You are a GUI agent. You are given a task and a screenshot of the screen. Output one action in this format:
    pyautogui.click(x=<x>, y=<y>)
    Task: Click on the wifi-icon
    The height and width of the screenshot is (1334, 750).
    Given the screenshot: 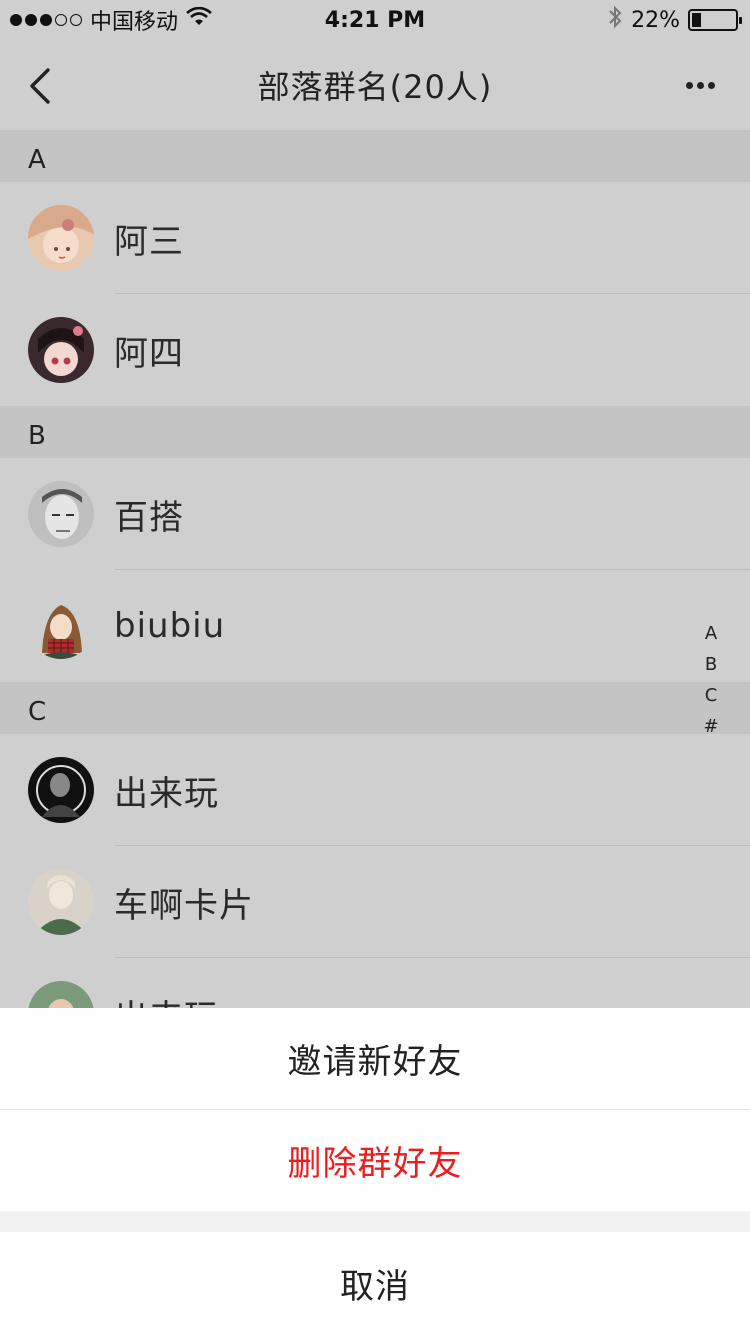 What is the action you would take?
    pyautogui.click(x=199, y=19)
    